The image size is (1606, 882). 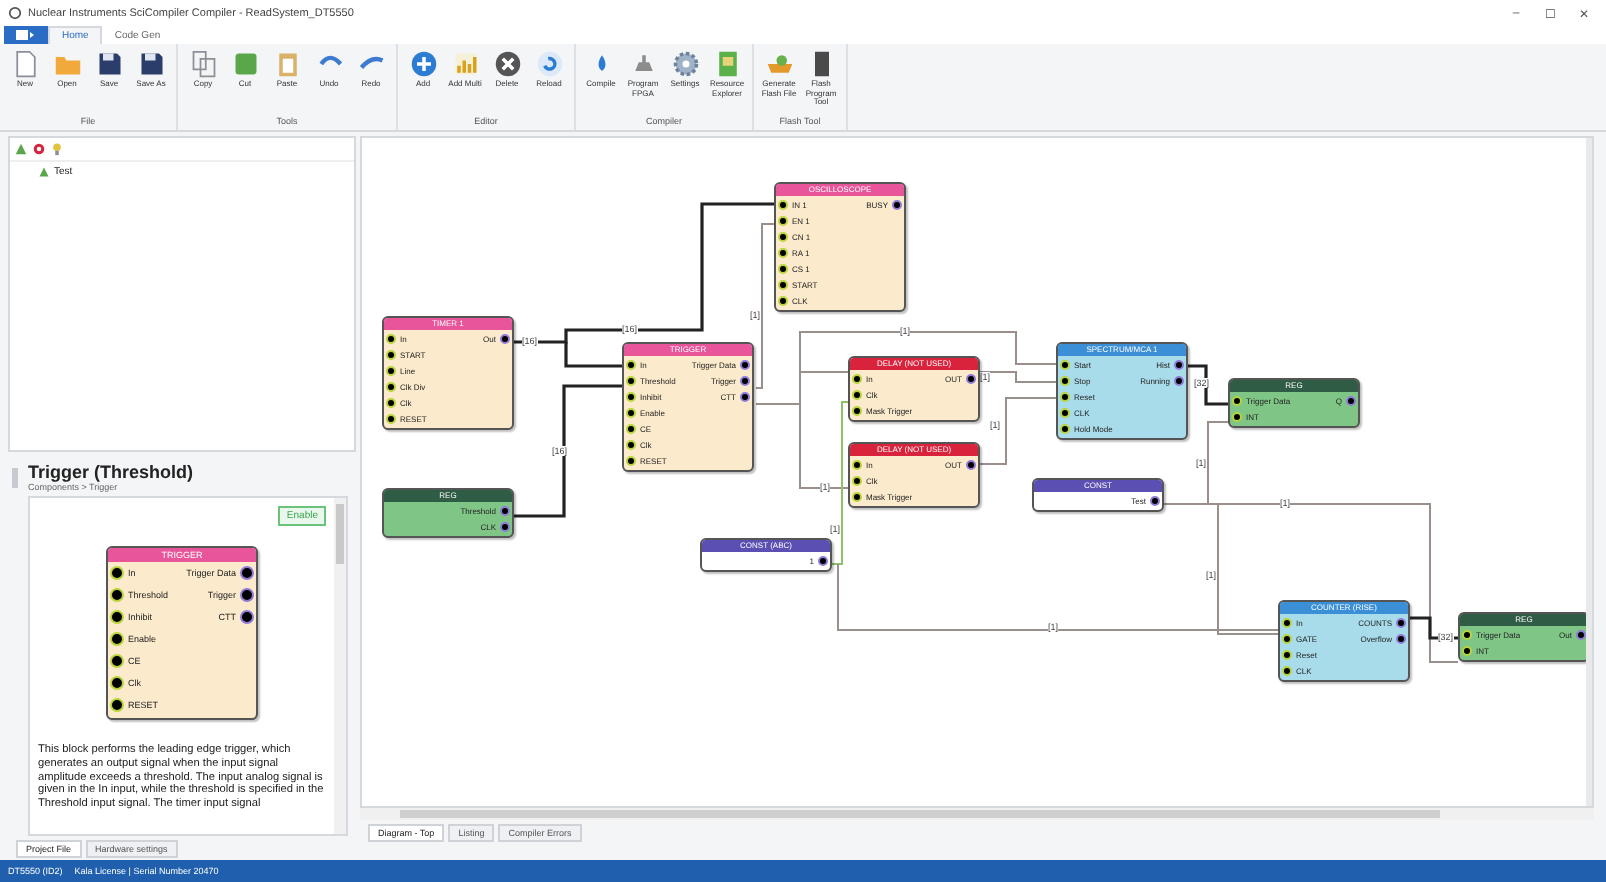 What do you see at coordinates (57, 149) in the screenshot?
I see `bulb-icon` at bounding box center [57, 149].